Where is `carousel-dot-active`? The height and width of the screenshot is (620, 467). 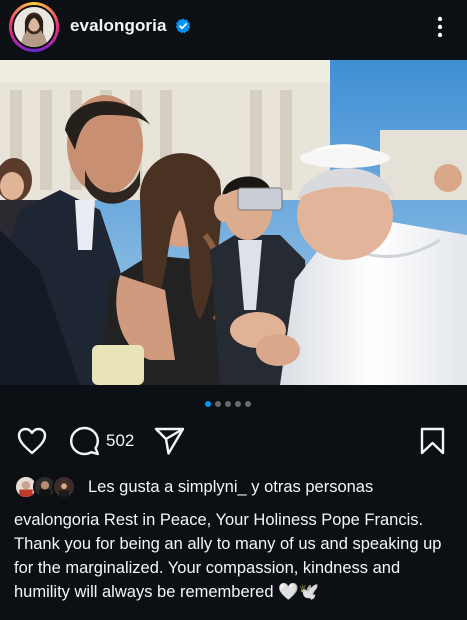 carousel-dot-active is located at coordinates (208, 404).